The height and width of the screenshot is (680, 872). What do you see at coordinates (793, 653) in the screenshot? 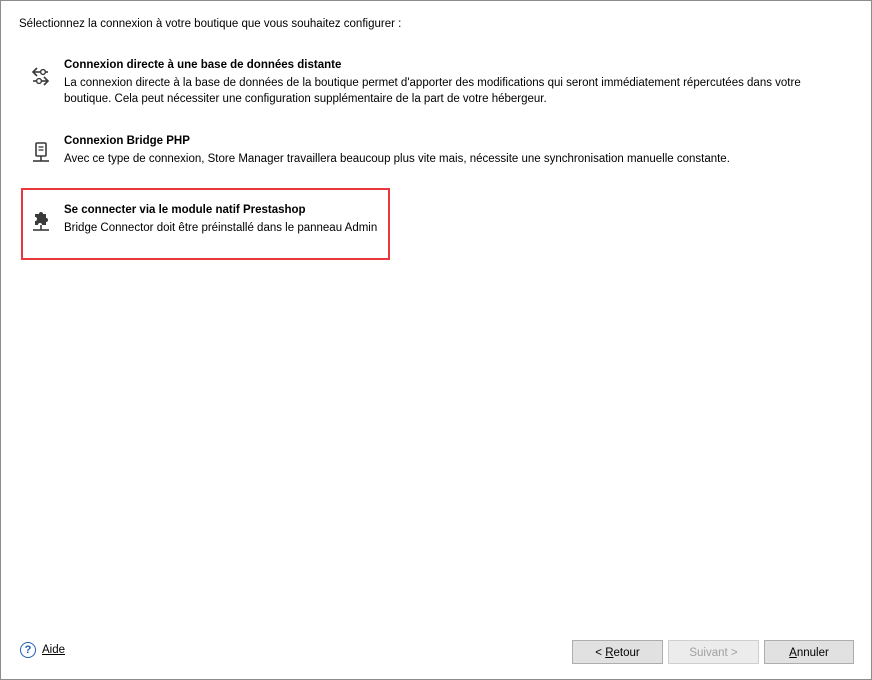
I see `cancel-mnemonic: A` at bounding box center [793, 653].